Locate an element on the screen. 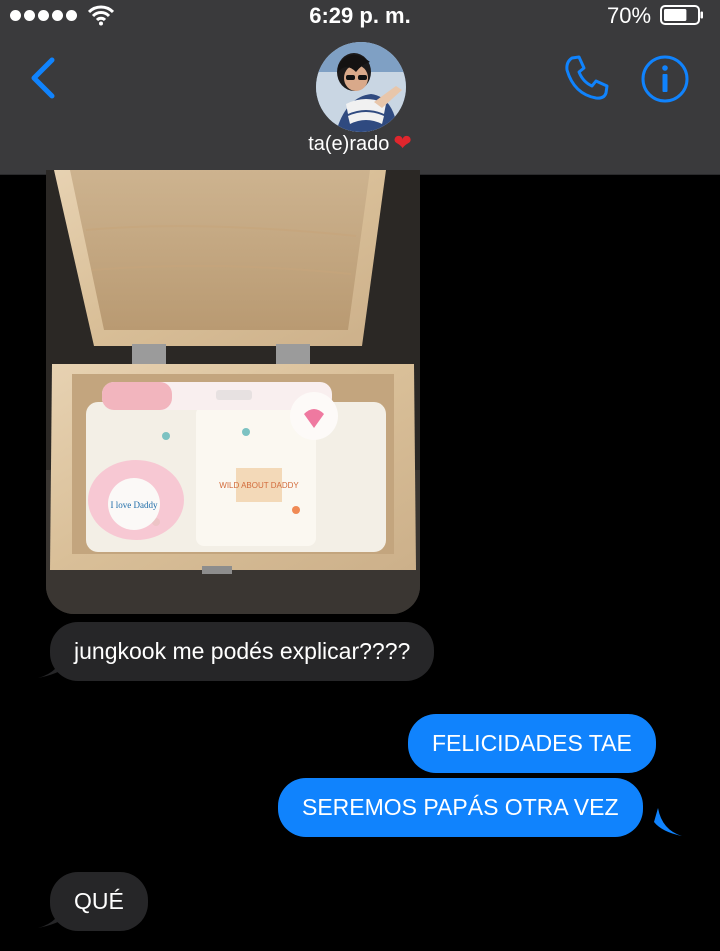  back-button is located at coordinates (44, 78).